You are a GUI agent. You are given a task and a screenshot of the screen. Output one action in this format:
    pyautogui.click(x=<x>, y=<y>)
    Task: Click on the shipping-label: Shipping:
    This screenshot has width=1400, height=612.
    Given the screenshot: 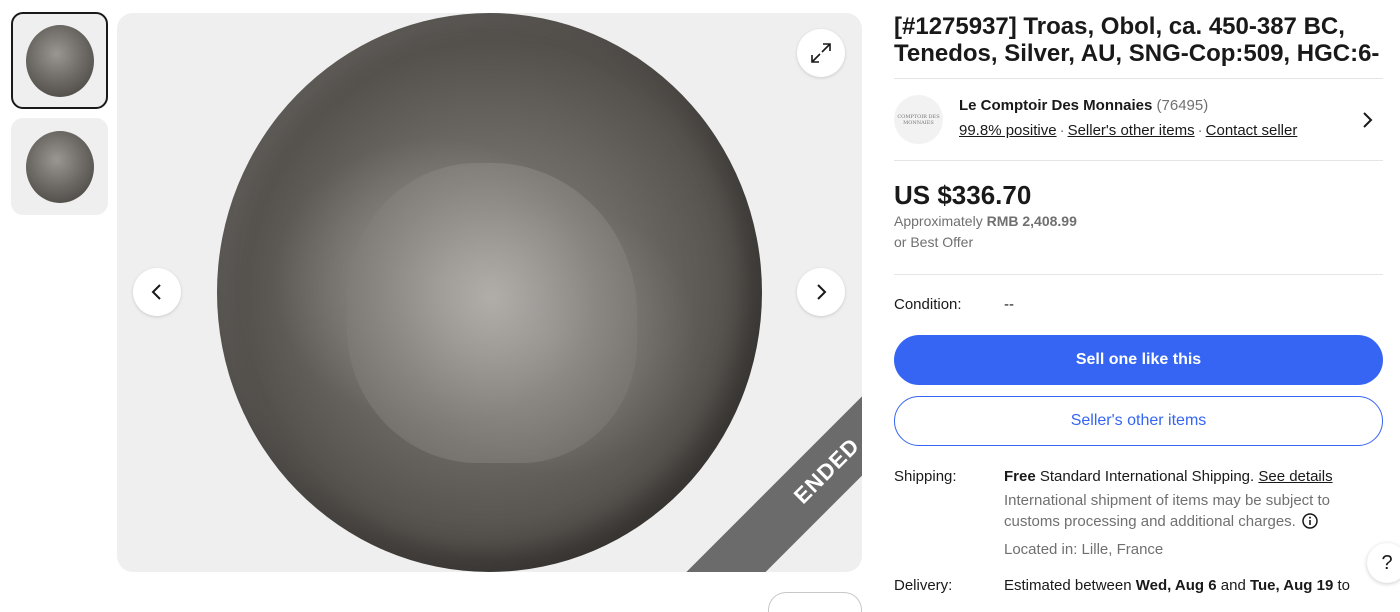 What is the action you would take?
    pyautogui.click(x=925, y=476)
    